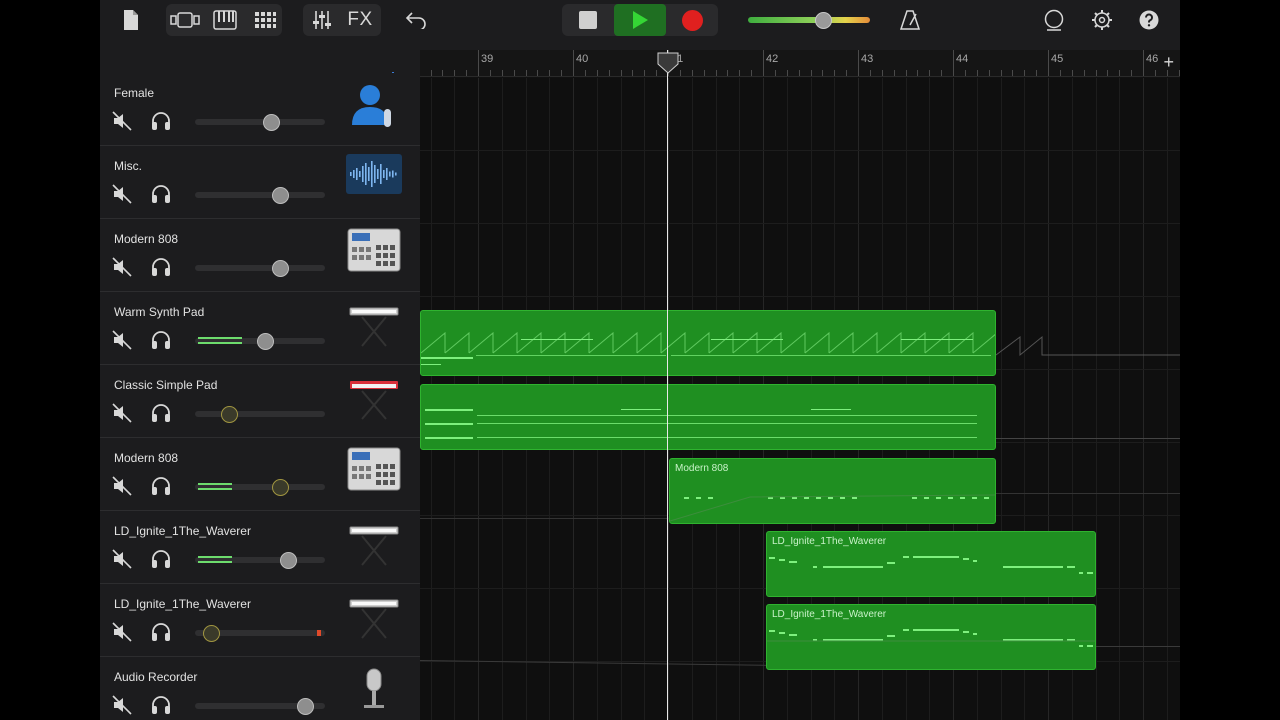 This screenshot has height=720, width=1280. What do you see at coordinates (832, 491) in the screenshot?
I see `region-modern-808: Modern 808` at bounding box center [832, 491].